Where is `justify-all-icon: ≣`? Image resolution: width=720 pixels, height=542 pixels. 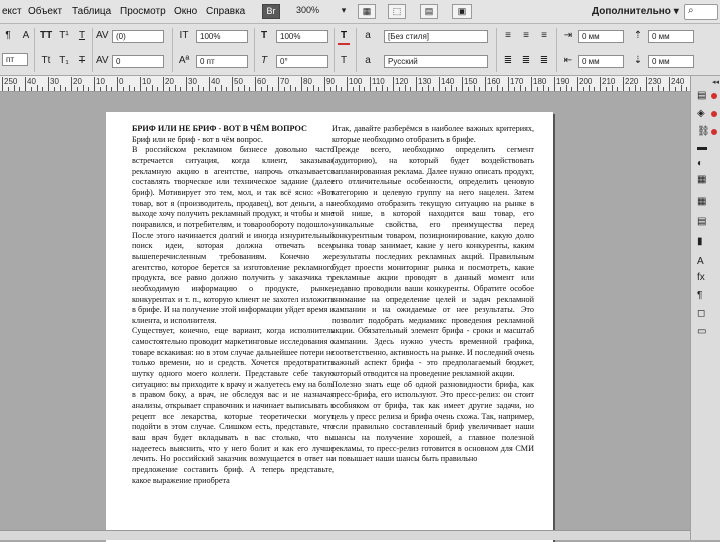
justify-all-icon: ≣ is located at coordinates (526, 61).